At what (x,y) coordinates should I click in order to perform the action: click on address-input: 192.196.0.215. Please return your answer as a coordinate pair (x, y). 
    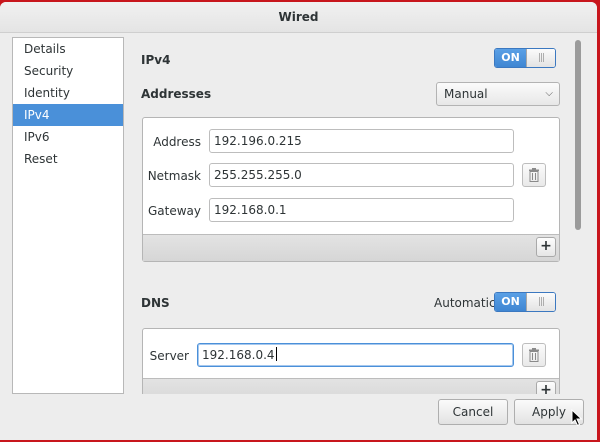
    Looking at the image, I should click on (361, 141).